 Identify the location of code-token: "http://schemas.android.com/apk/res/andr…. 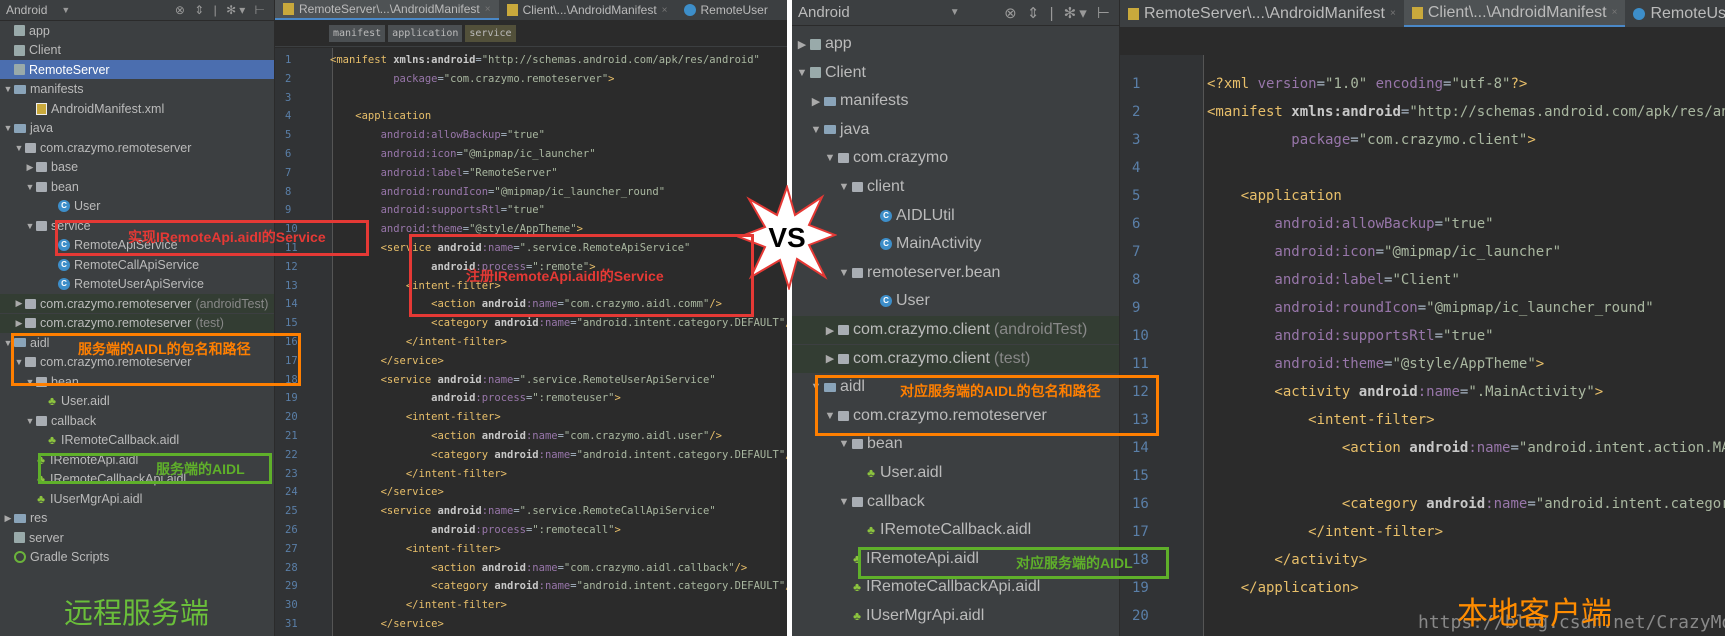
(1567, 112).